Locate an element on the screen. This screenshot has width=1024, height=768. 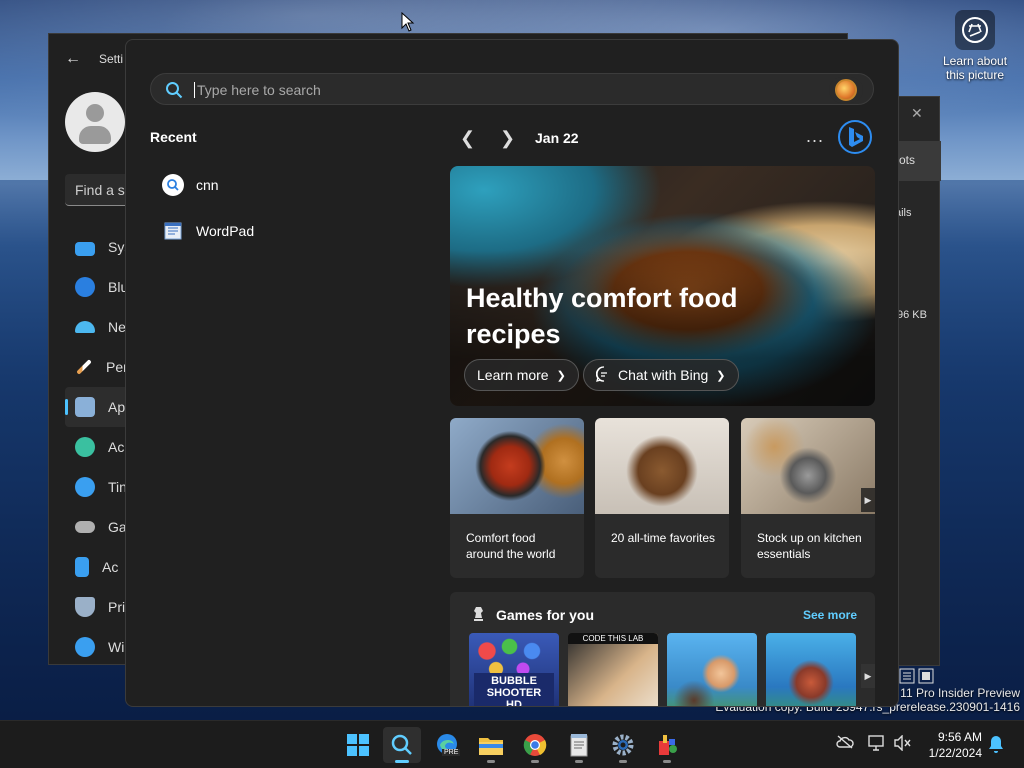
start-button is located at coordinates (358, 745).